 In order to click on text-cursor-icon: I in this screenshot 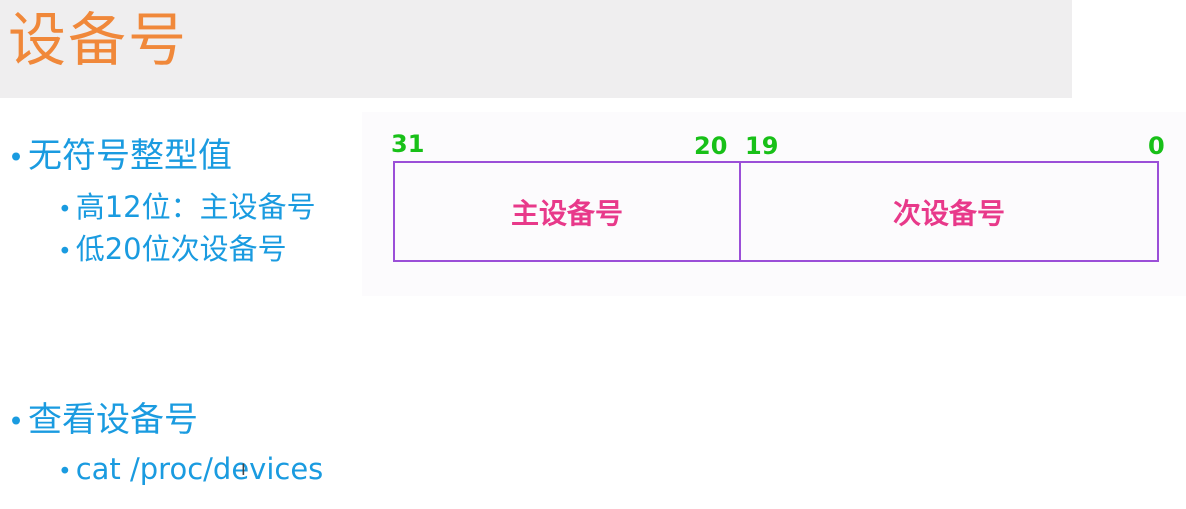, I will do `click(243, 469)`.